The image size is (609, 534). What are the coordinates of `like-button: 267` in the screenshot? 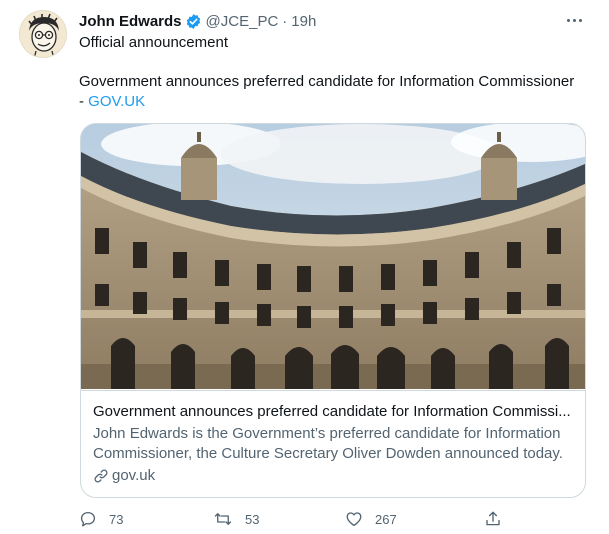 It's located at (371, 519).